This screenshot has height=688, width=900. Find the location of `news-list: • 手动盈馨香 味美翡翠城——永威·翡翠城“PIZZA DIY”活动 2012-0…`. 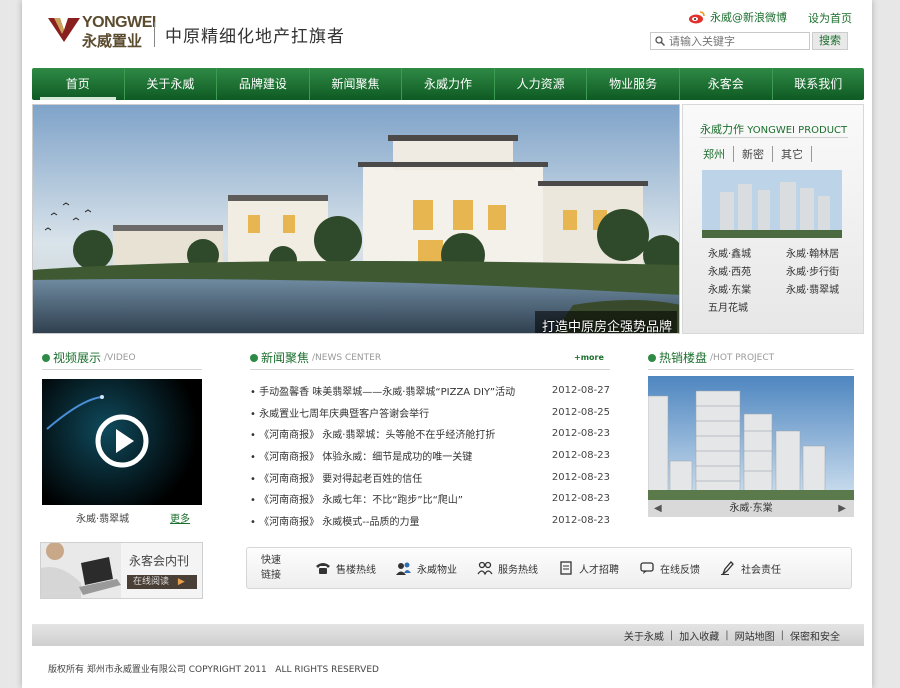

news-list: • 手动盈馨香 味美翡翠城——永威·翡翠城“PIZZA DIY”活动 2012-0… is located at coordinates (430, 455).